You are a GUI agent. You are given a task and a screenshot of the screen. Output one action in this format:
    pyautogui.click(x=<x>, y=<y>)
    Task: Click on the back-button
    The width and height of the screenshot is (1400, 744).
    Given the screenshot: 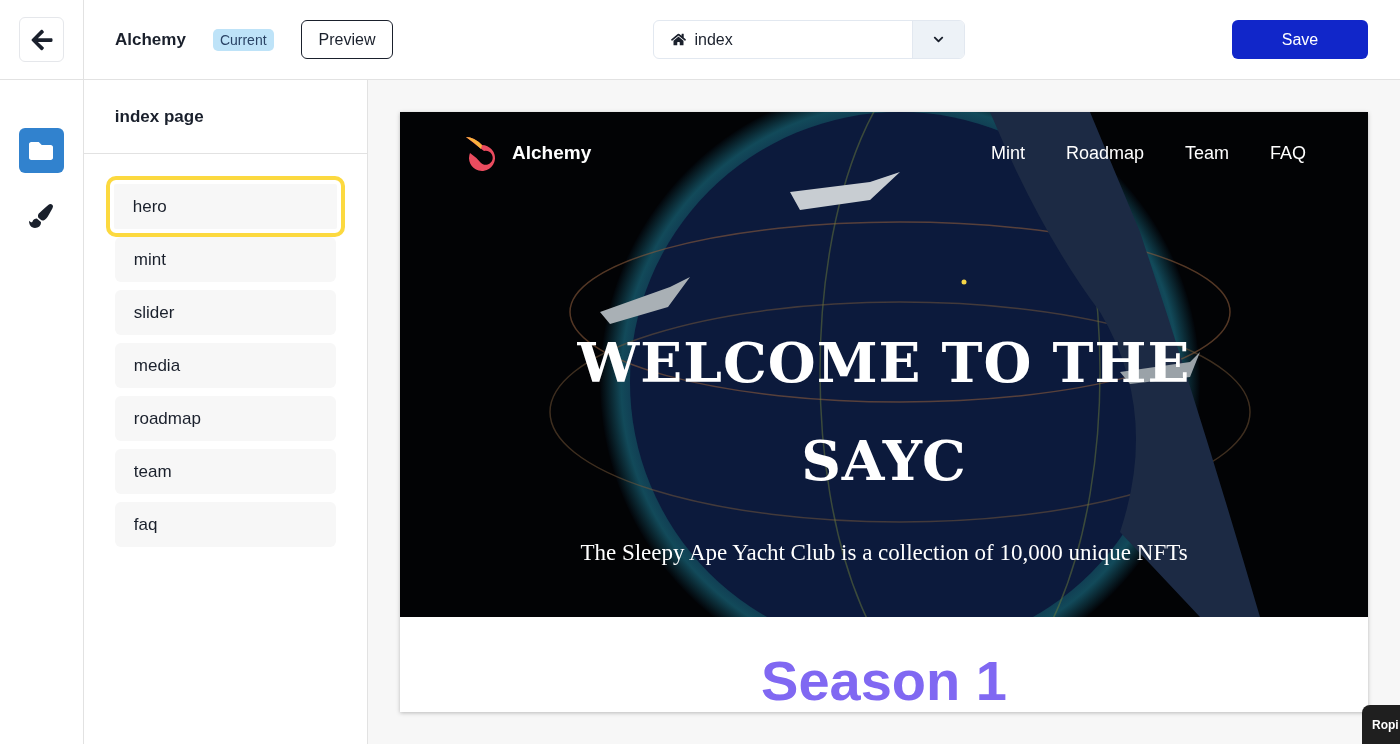 What is the action you would take?
    pyautogui.click(x=41, y=39)
    